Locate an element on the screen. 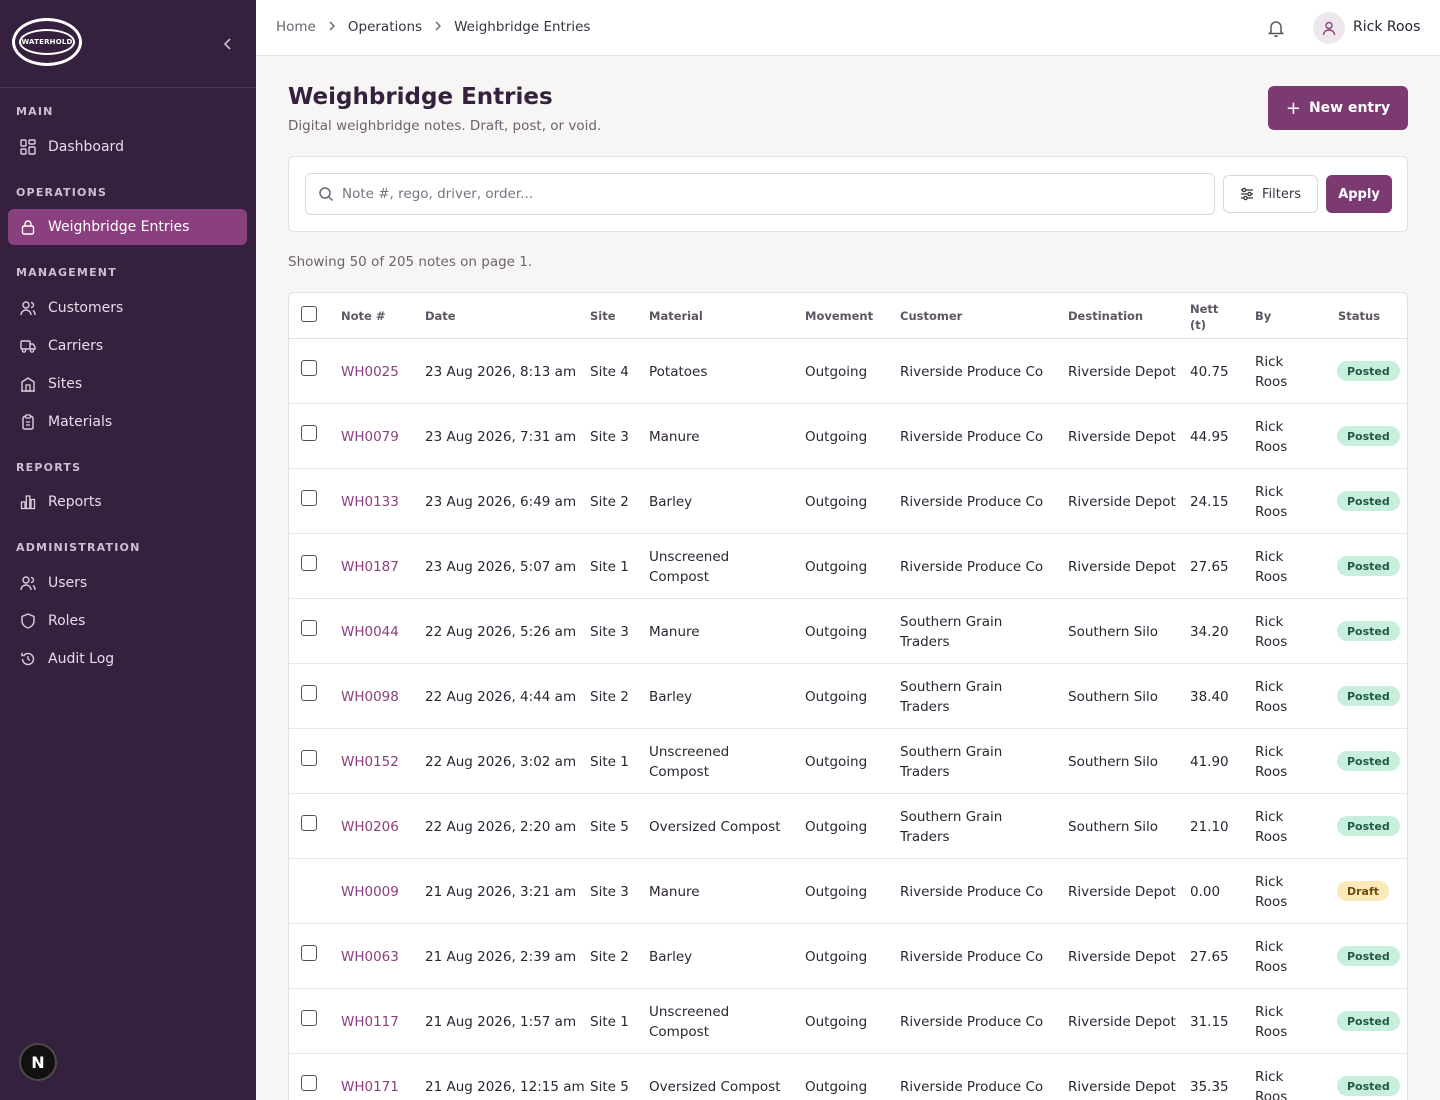  filter-bar: Filters Apply is located at coordinates (848, 194).